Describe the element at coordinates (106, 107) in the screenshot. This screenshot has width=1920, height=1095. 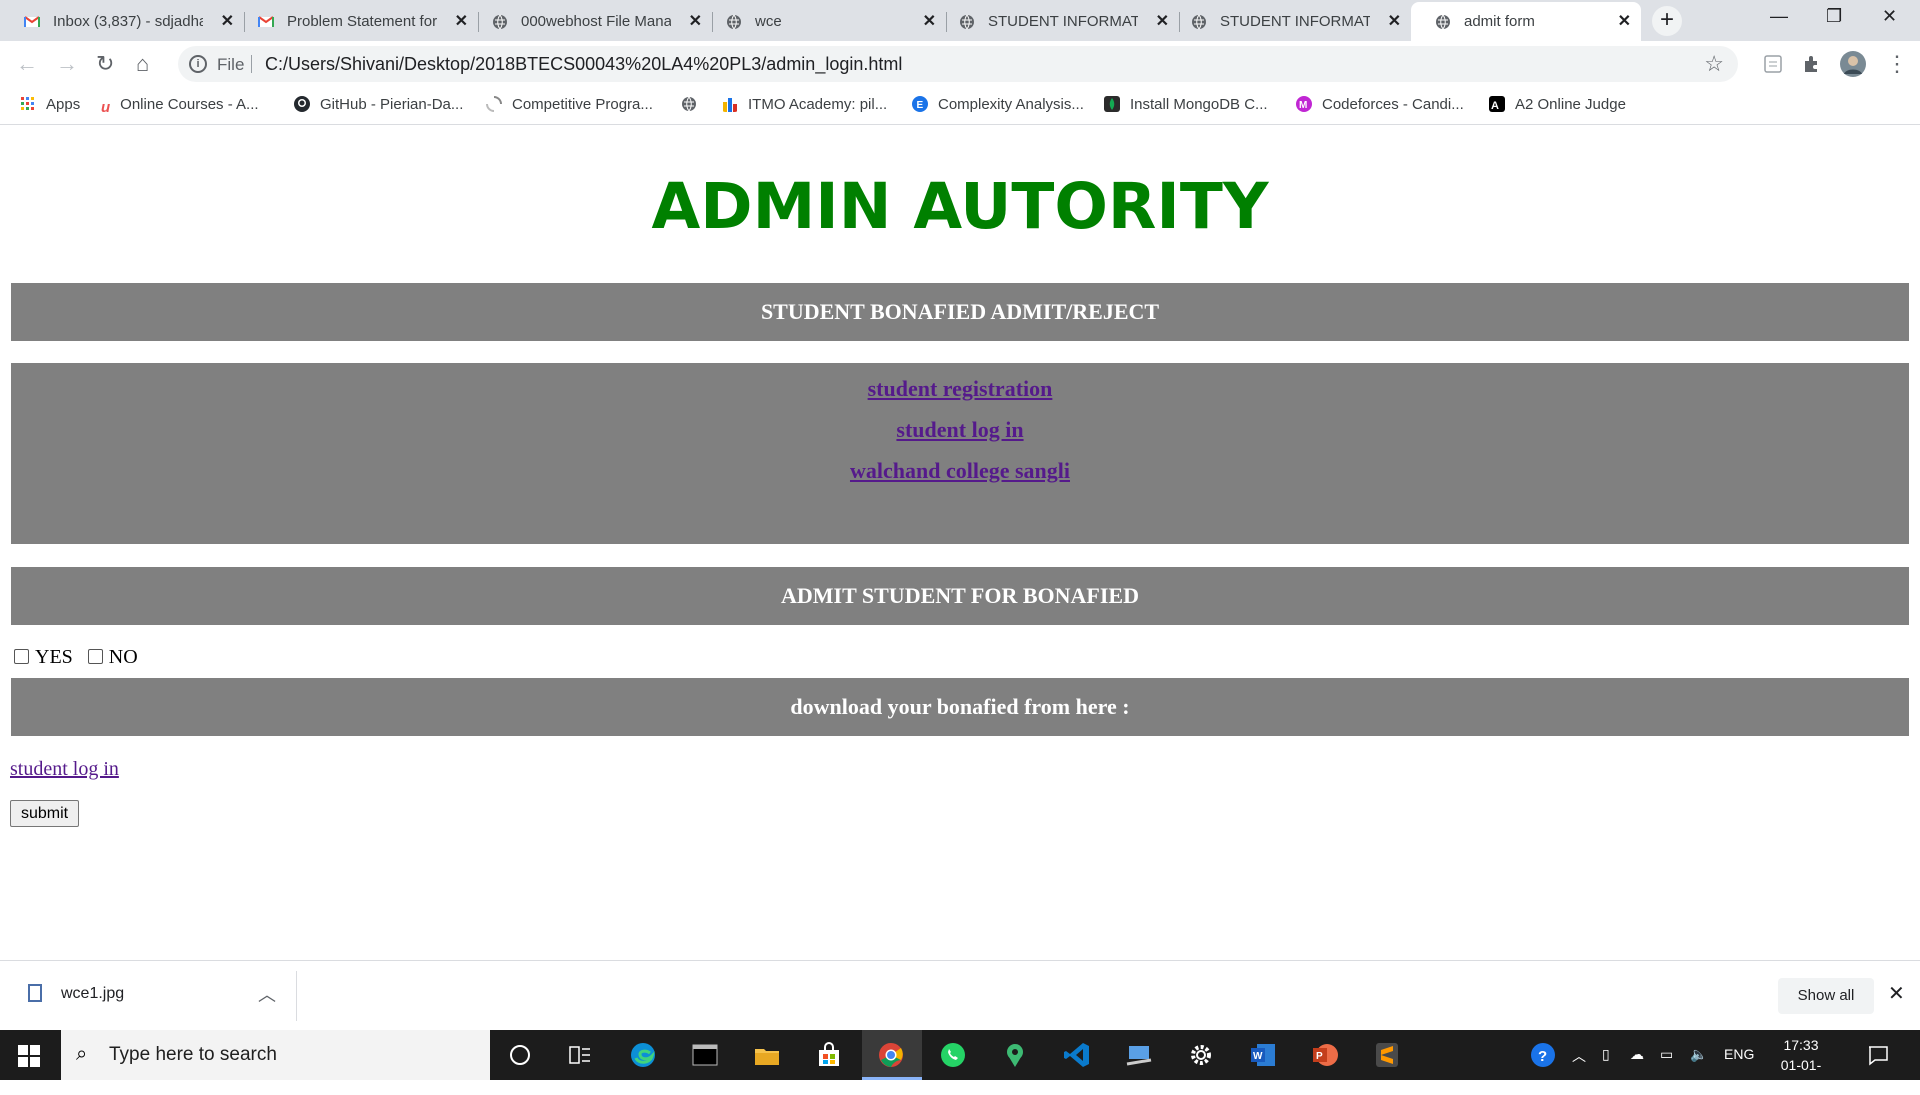
I see `udemy-icon: u` at that location.